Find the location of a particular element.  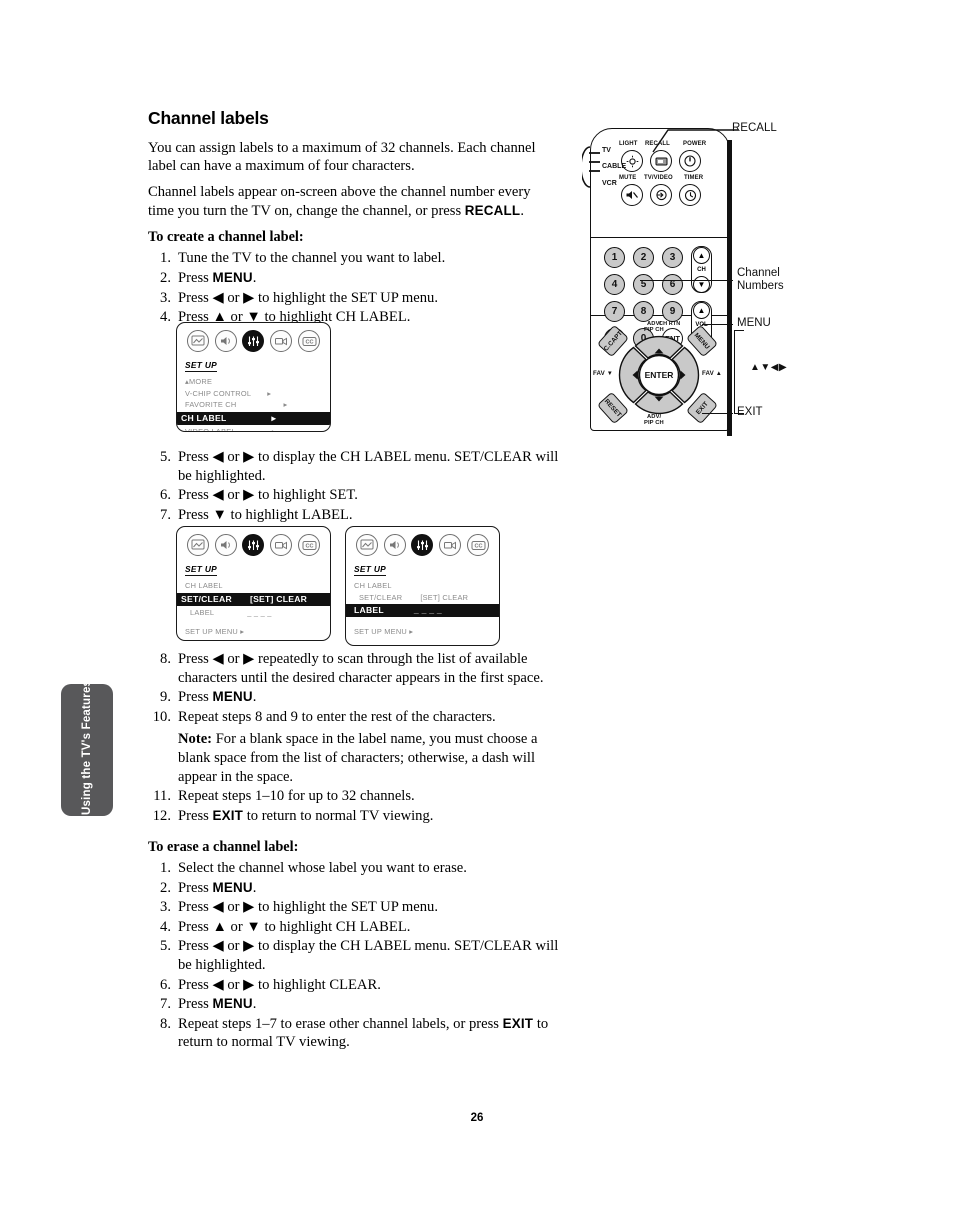

audio-icon is located at coordinates (225, 545).